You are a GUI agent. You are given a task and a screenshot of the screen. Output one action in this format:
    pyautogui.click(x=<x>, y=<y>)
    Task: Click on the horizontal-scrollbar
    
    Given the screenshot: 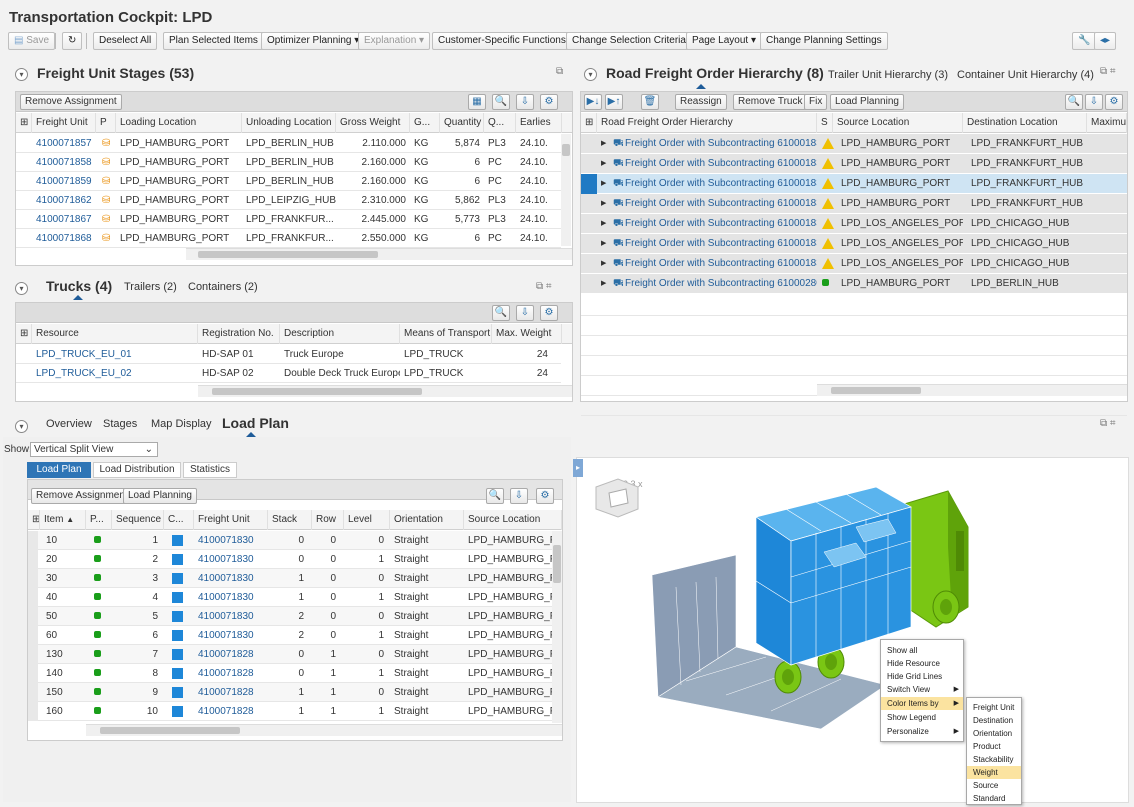 What is the action you would take?
    pyautogui.click(x=324, y=730)
    